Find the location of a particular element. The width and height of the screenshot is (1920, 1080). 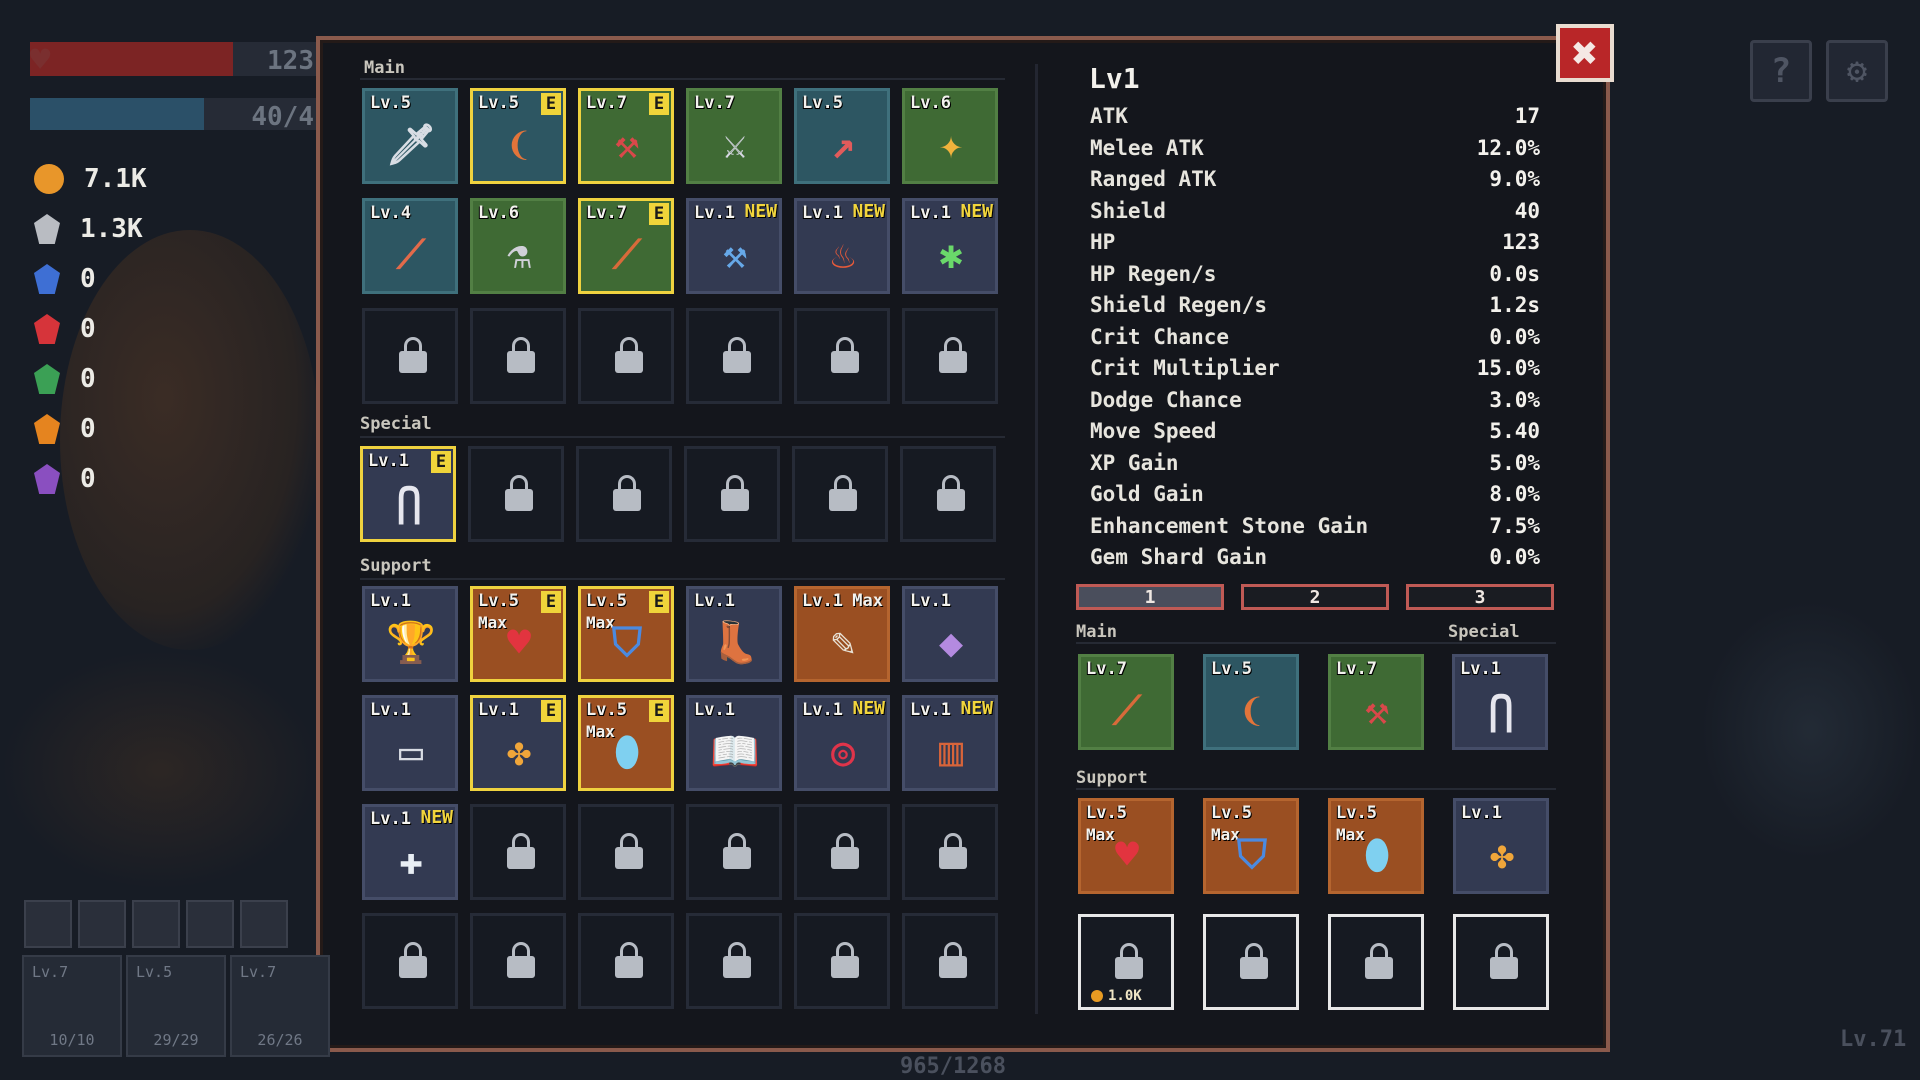

item-level: Lv.6 is located at coordinates (498, 213).